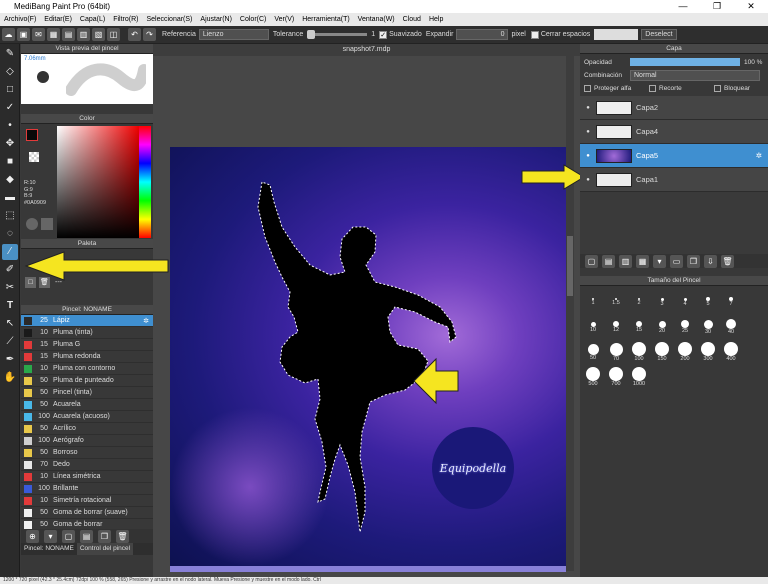 The image size is (768, 584). I want to click on eraser-tool-icon: ◇, so click(10, 72).